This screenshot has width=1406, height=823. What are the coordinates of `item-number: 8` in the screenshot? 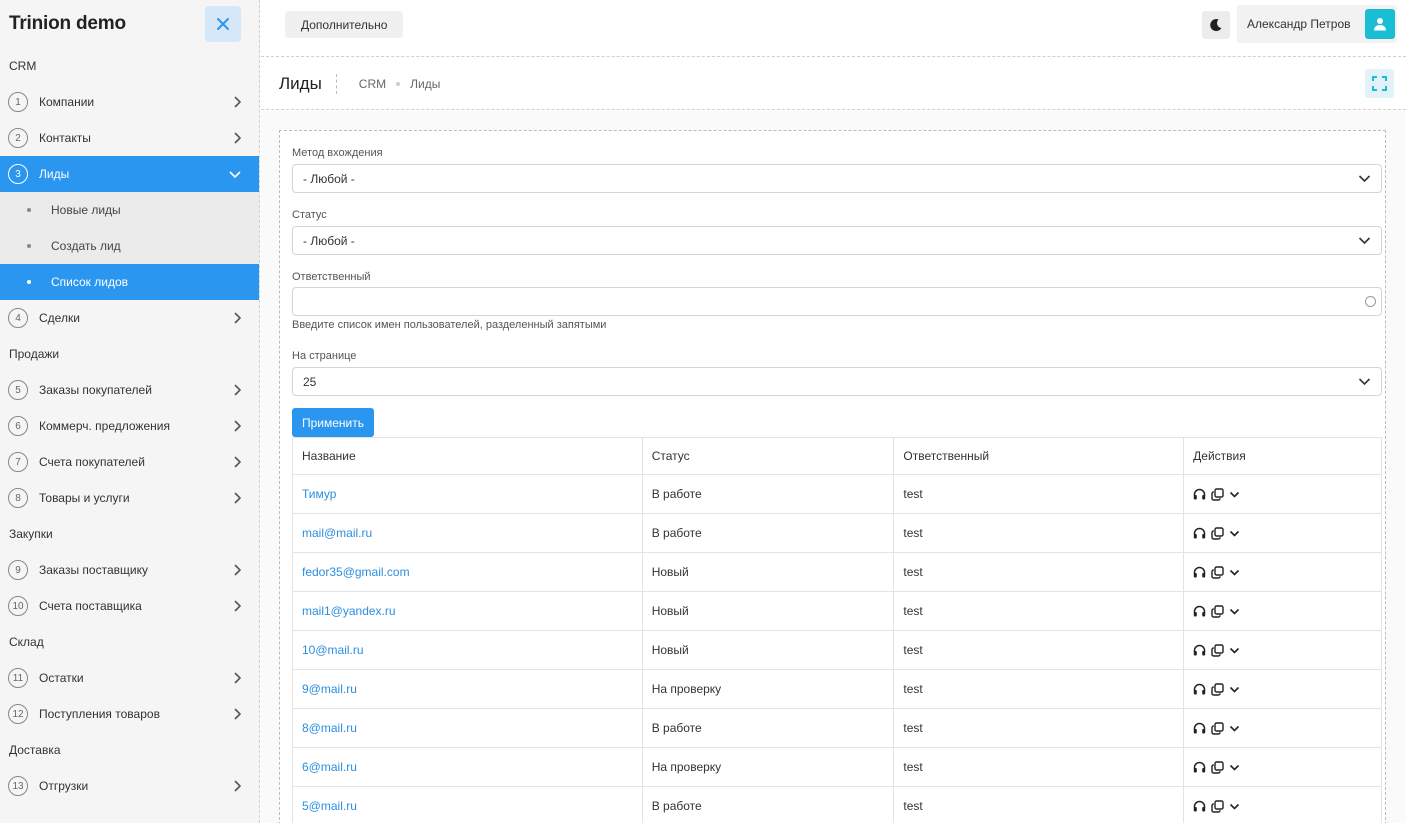 It's located at (18, 498).